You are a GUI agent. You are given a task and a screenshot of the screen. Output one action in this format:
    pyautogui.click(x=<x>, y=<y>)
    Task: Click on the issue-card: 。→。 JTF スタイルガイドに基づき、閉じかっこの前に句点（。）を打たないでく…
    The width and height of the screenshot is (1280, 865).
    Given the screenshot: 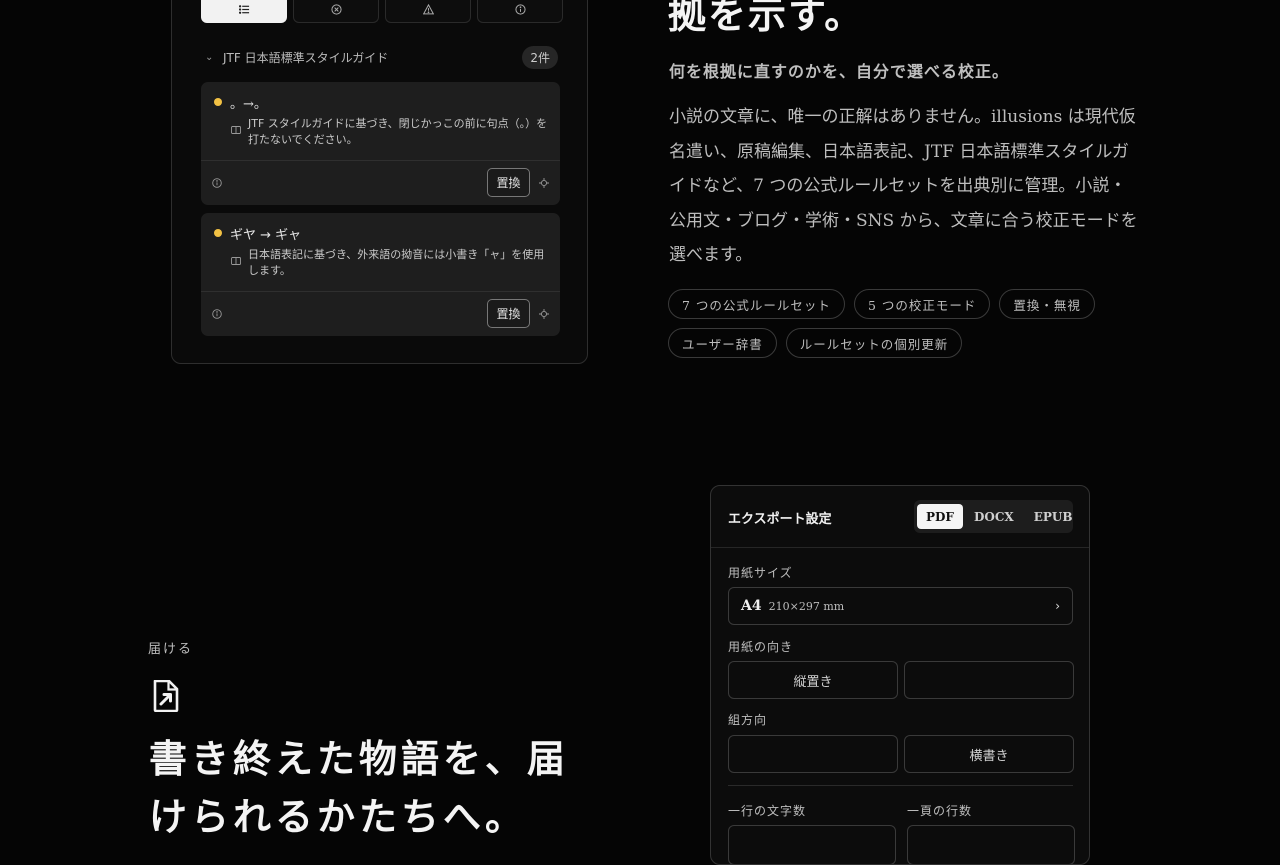 What is the action you would take?
    pyautogui.click(x=380, y=143)
    